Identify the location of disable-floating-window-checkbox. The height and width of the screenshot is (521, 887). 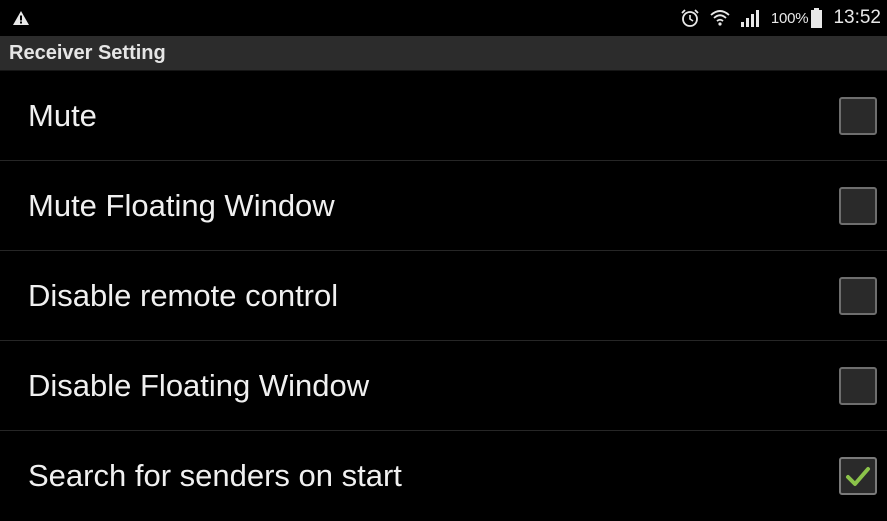
(858, 385).